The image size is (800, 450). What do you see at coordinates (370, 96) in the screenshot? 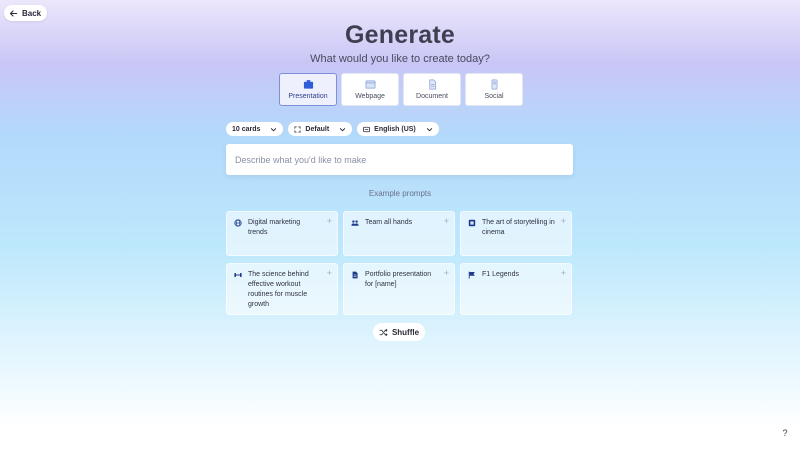
I see `type-label: Webpage` at bounding box center [370, 96].